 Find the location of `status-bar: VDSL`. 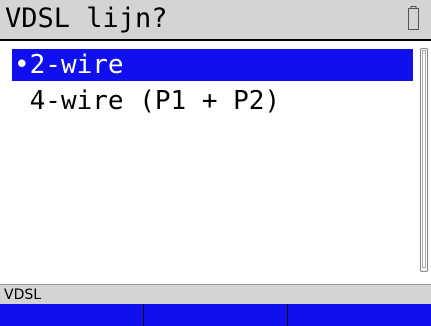

status-bar: VDSL is located at coordinates (215, 294).